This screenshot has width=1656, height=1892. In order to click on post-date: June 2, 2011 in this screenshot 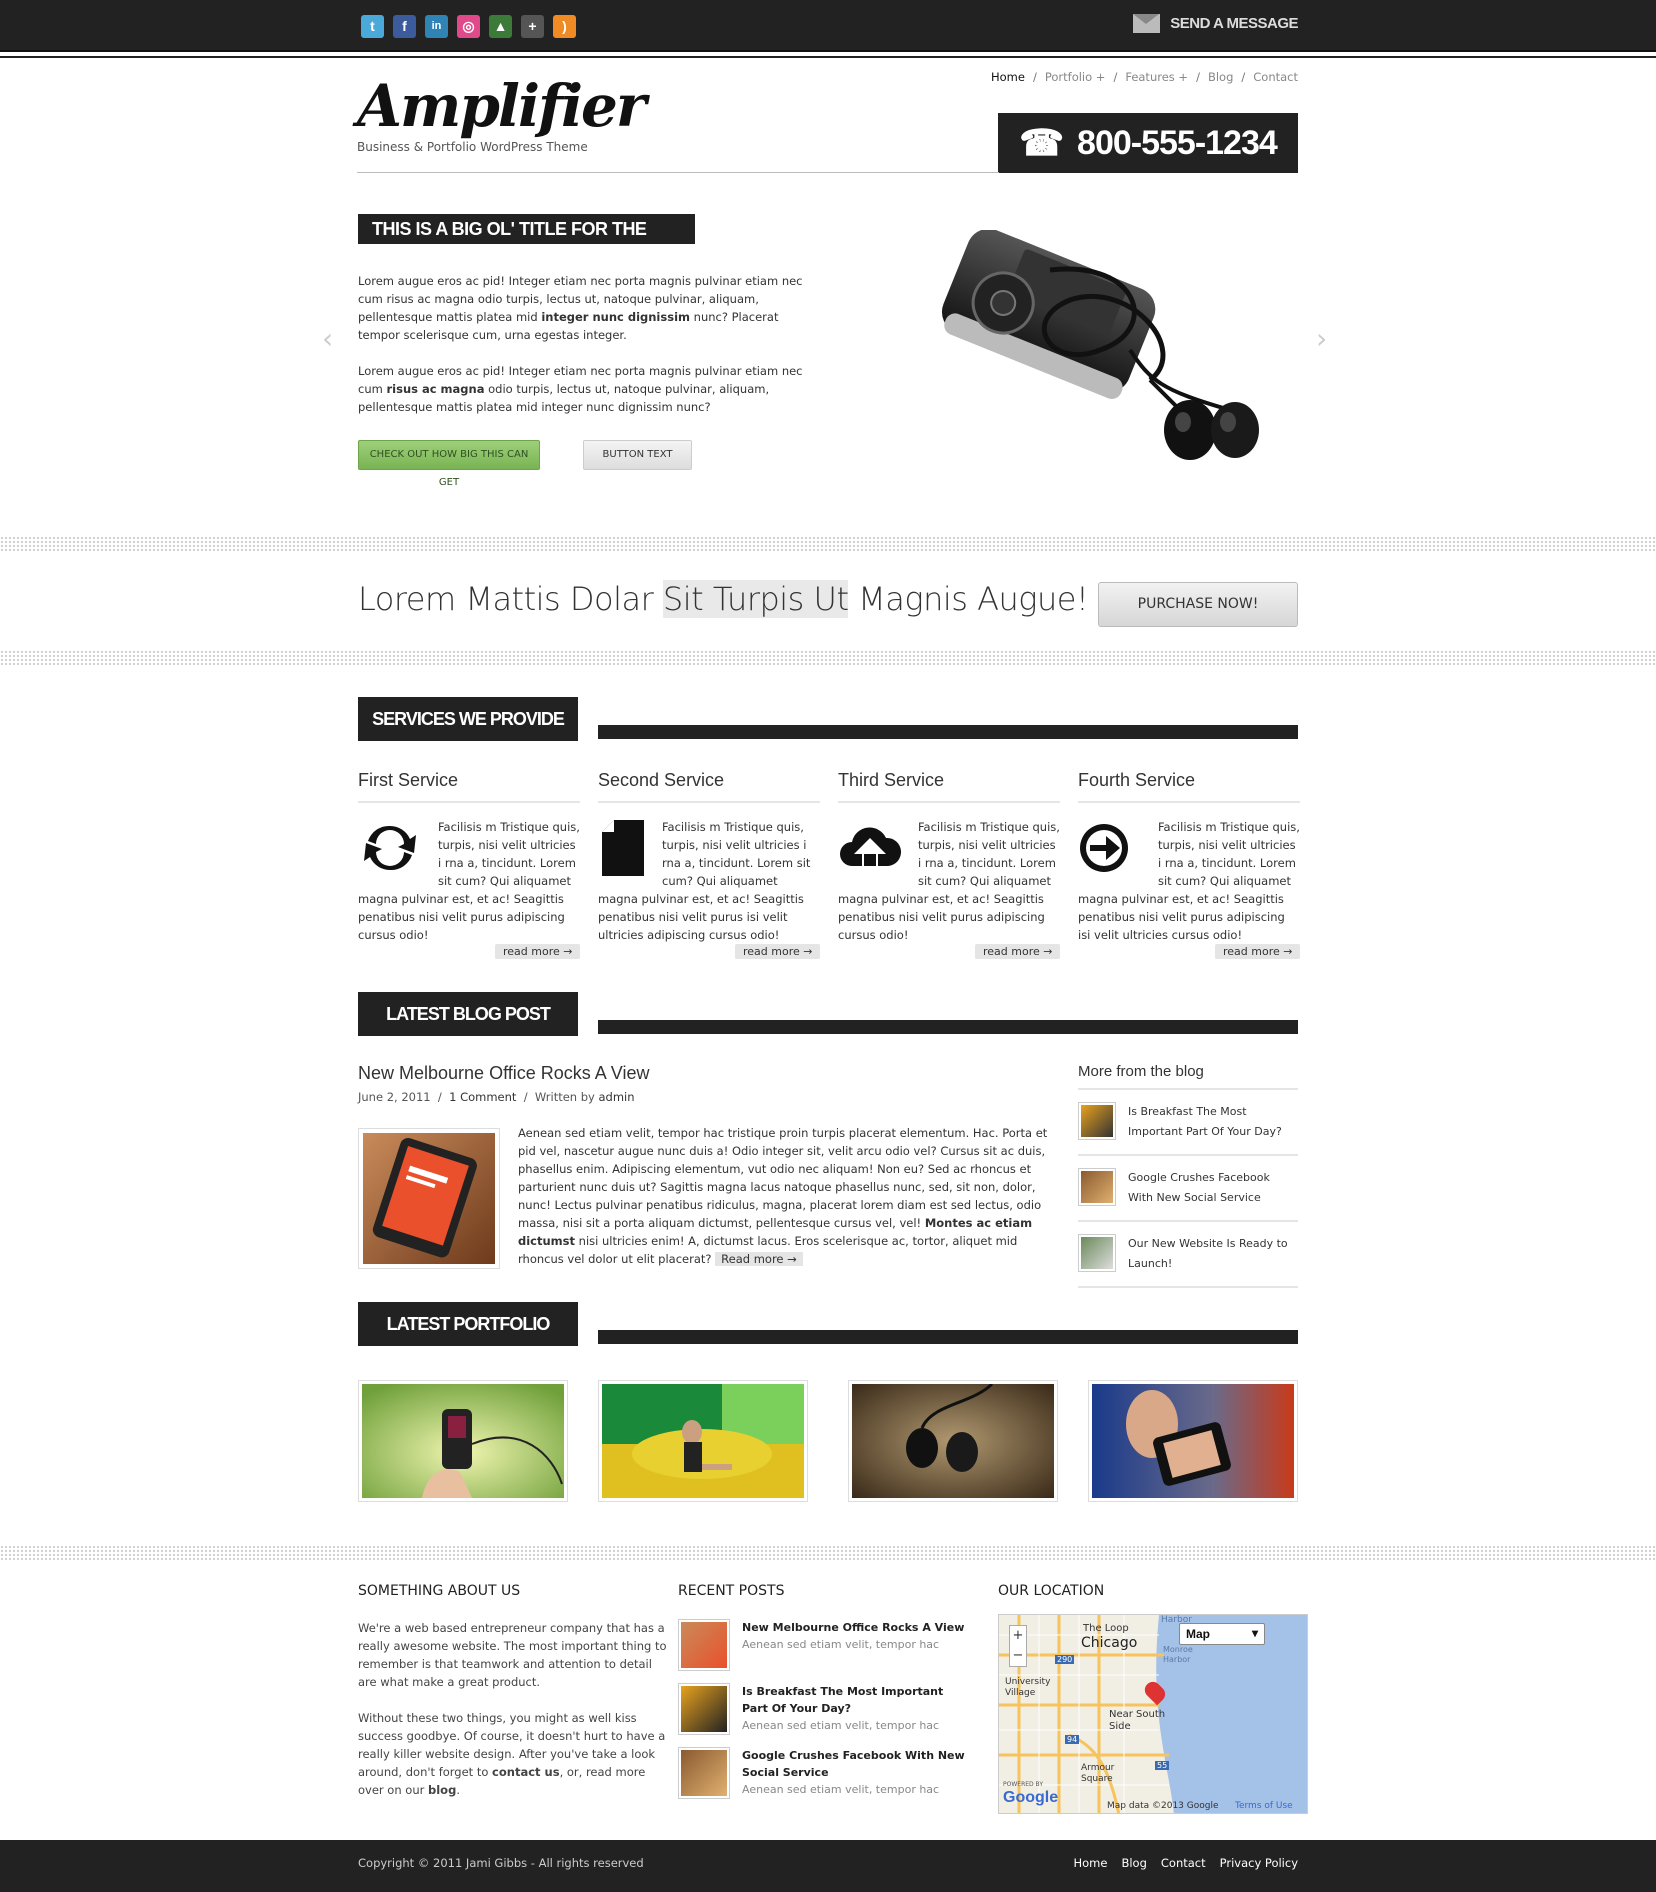, I will do `click(394, 1097)`.